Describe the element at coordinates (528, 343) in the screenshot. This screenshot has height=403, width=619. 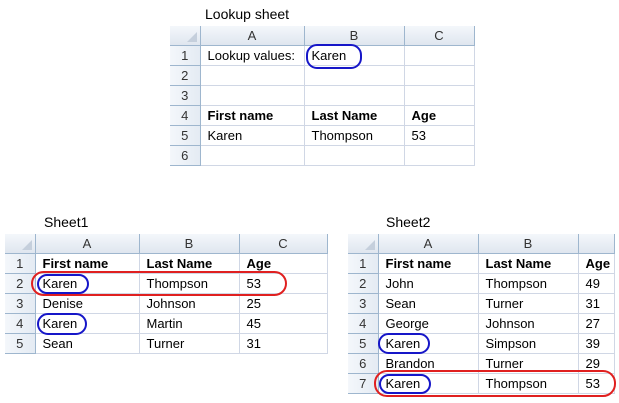
I see `cell: Simpson` at that location.